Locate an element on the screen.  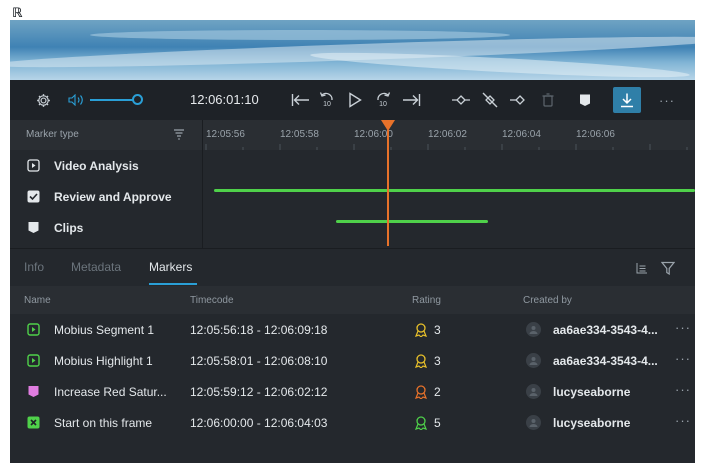
skip-back-10-icon: 10 is located at coordinates (327, 100).